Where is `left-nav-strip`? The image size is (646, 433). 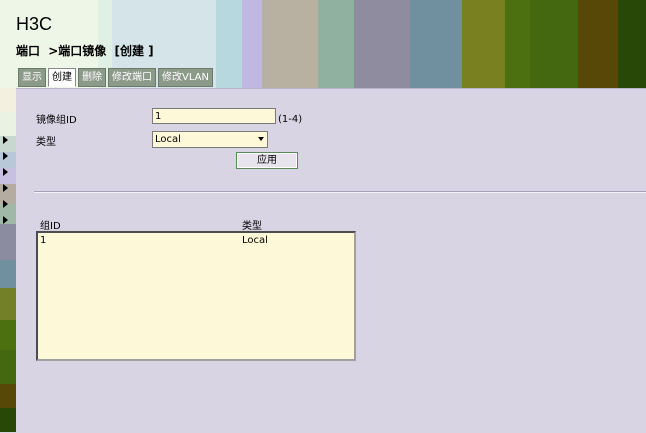 left-nav-strip is located at coordinates (8, 260).